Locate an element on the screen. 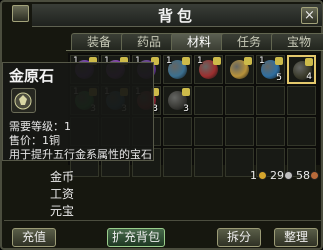  inventory-slot: 15 is located at coordinates (270, 69).